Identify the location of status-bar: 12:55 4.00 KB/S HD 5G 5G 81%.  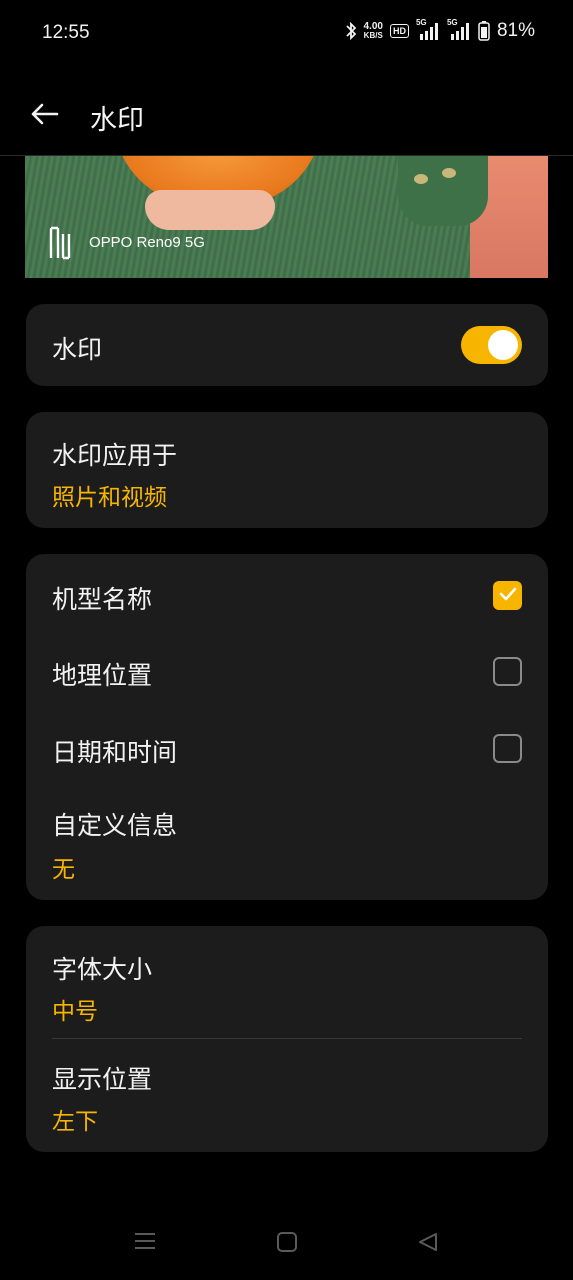
(286, 33).